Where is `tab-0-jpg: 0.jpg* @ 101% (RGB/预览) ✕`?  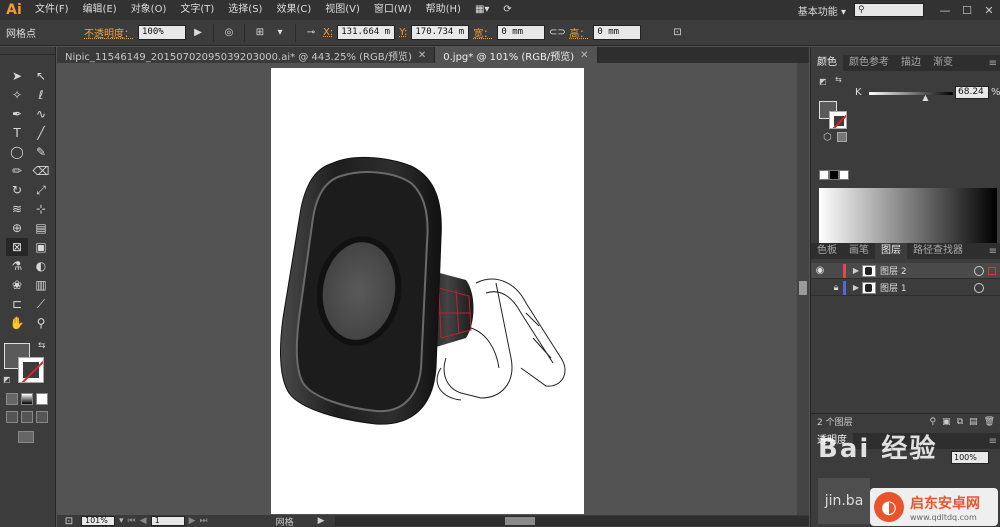 tab-0-jpg: 0.jpg* @ 101% (RGB/预览) ✕ is located at coordinates (516, 55).